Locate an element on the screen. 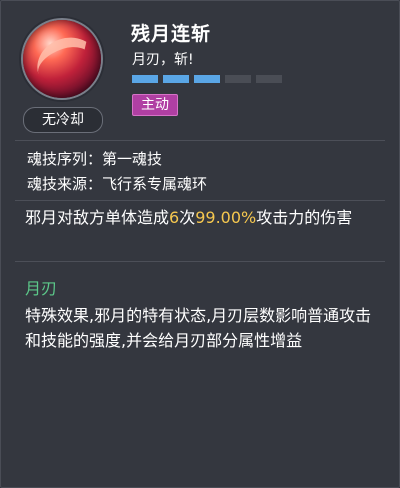 The width and height of the screenshot is (400, 488). skill-source-row: 魂技来源：飞行系专属魂环 is located at coordinates (117, 183).